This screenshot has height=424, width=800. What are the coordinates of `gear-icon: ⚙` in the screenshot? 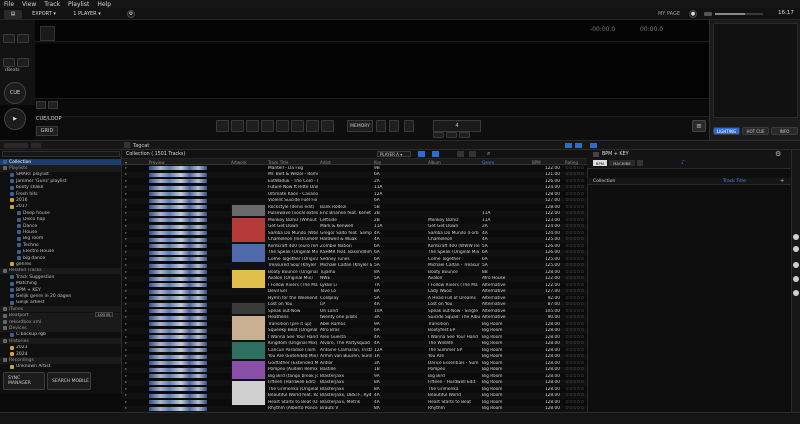 It's located at (131, 14).